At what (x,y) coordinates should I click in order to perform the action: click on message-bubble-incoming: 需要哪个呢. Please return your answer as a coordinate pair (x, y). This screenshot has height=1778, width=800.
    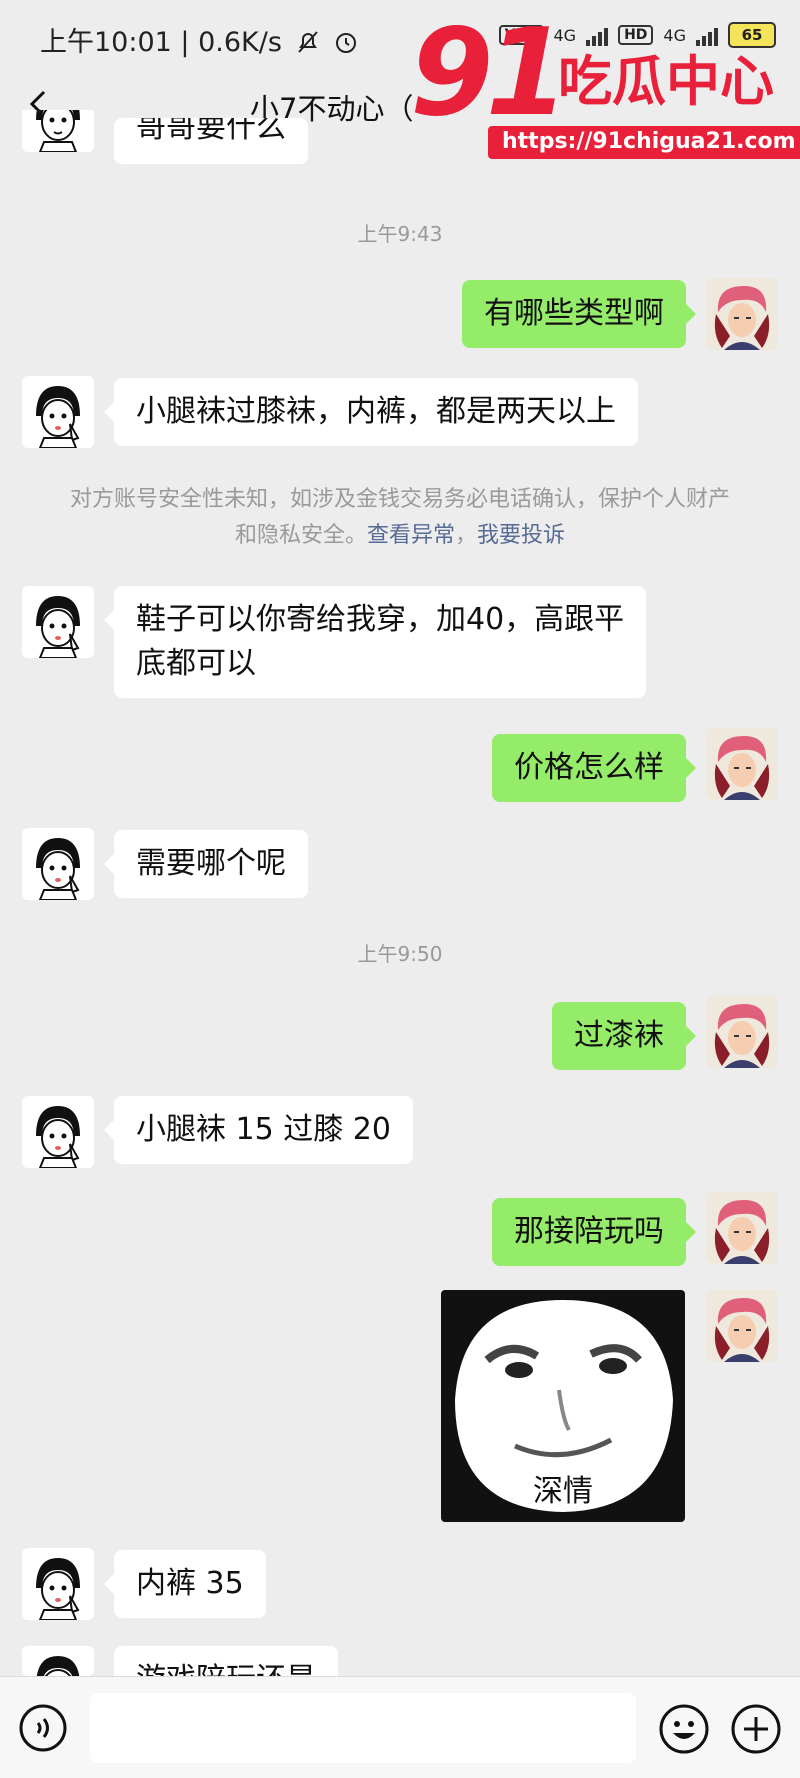
    Looking at the image, I should click on (206, 864).